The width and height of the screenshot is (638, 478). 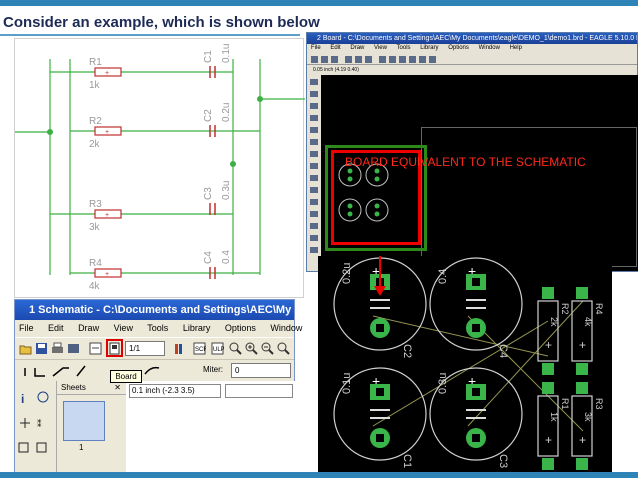 I want to click on save-icon, so click(x=41, y=348).